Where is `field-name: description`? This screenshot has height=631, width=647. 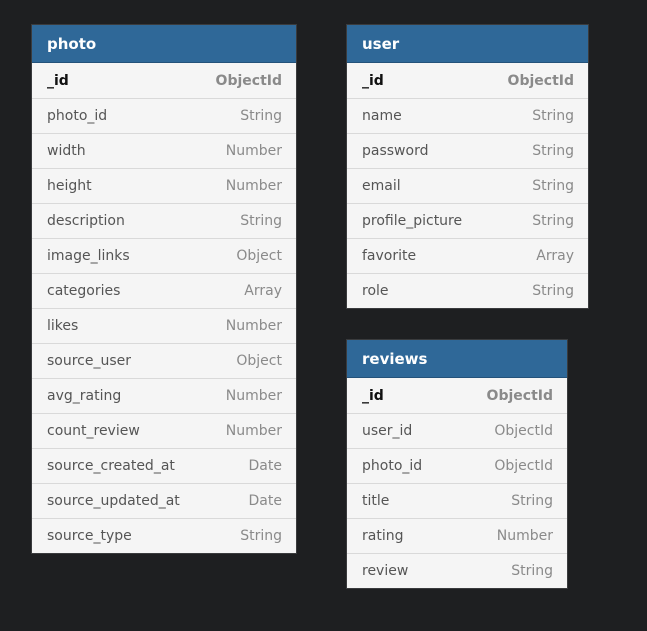
field-name: description is located at coordinates (86, 221).